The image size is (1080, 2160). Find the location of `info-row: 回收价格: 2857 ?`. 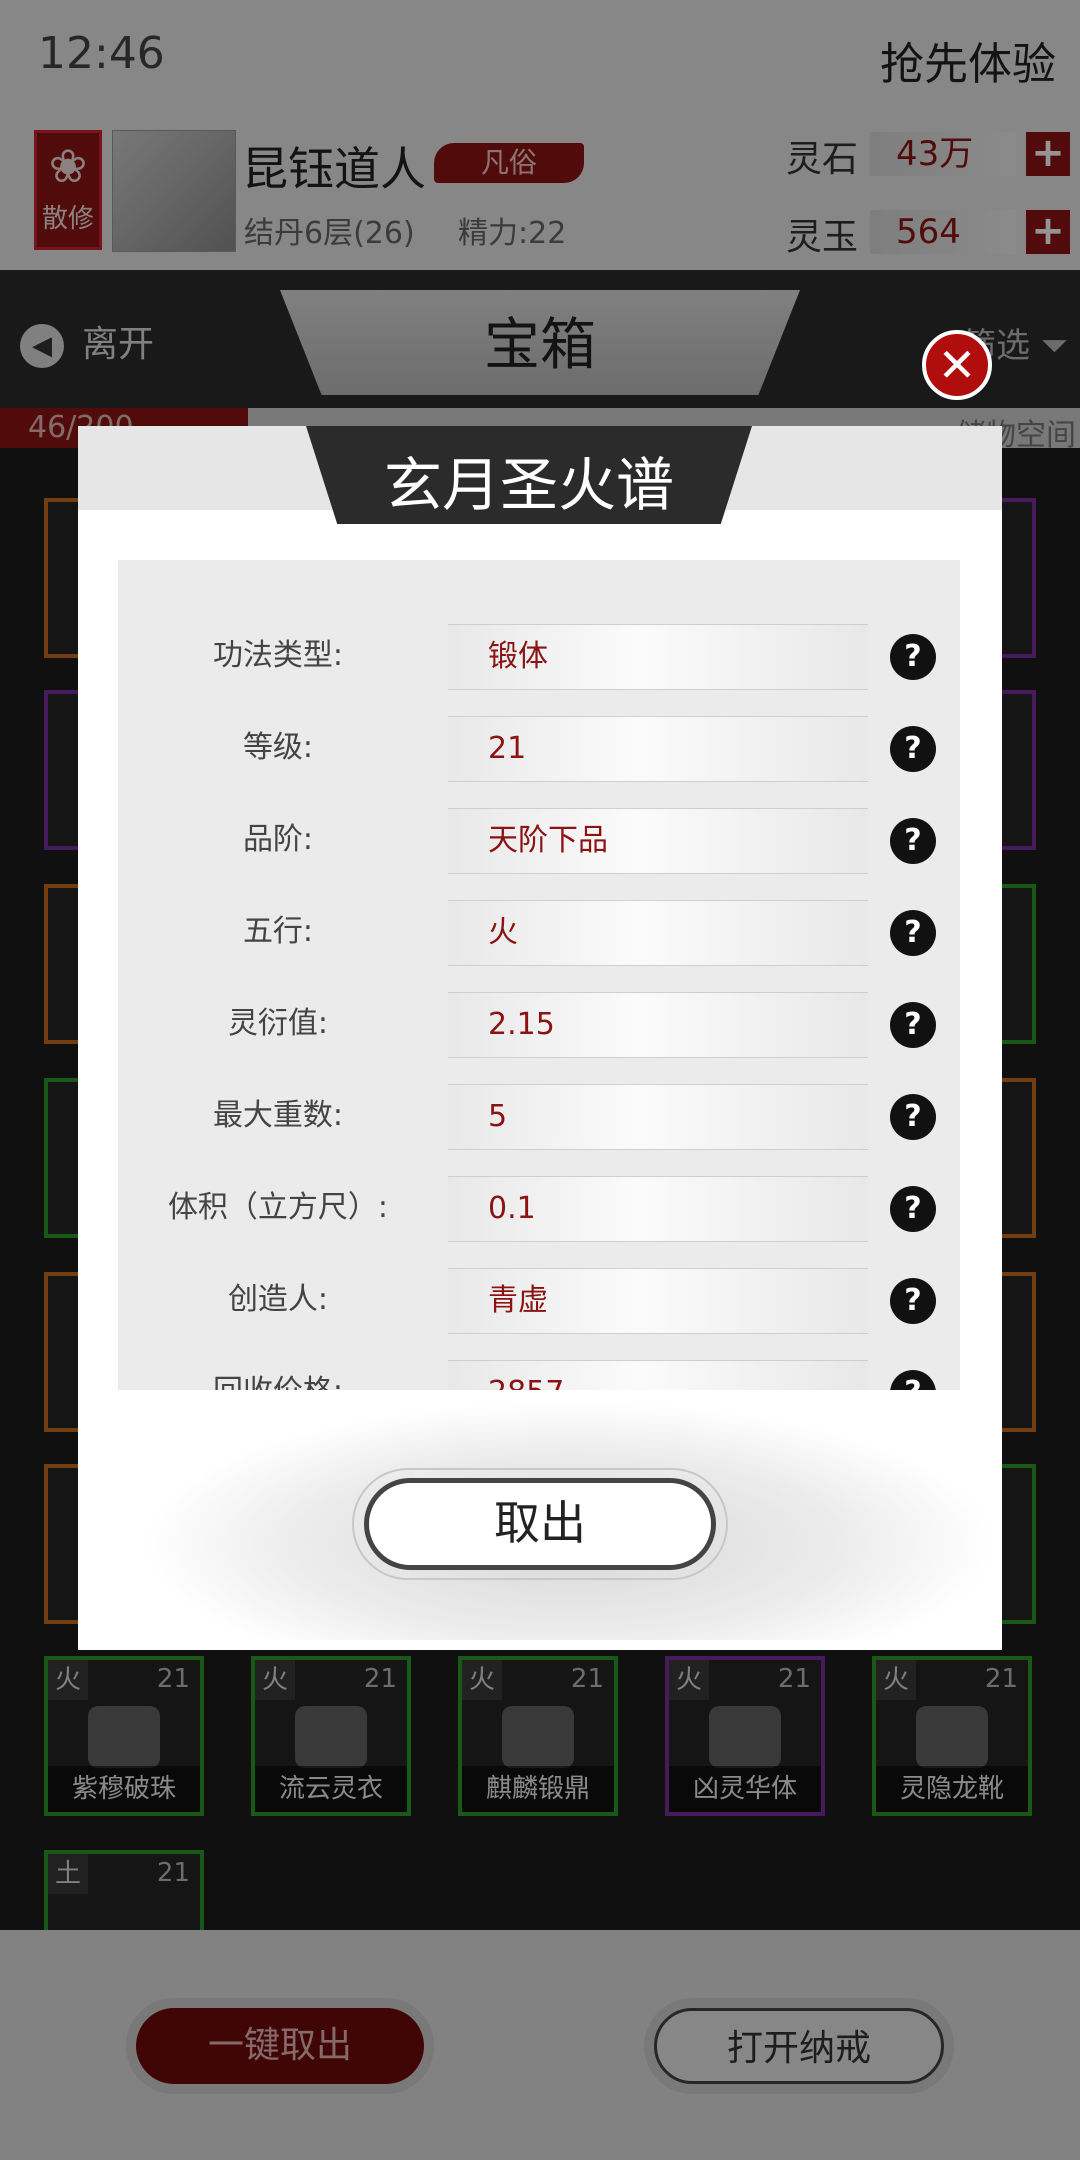

info-row: 回收价格: 2857 ? is located at coordinates (539, 1368).